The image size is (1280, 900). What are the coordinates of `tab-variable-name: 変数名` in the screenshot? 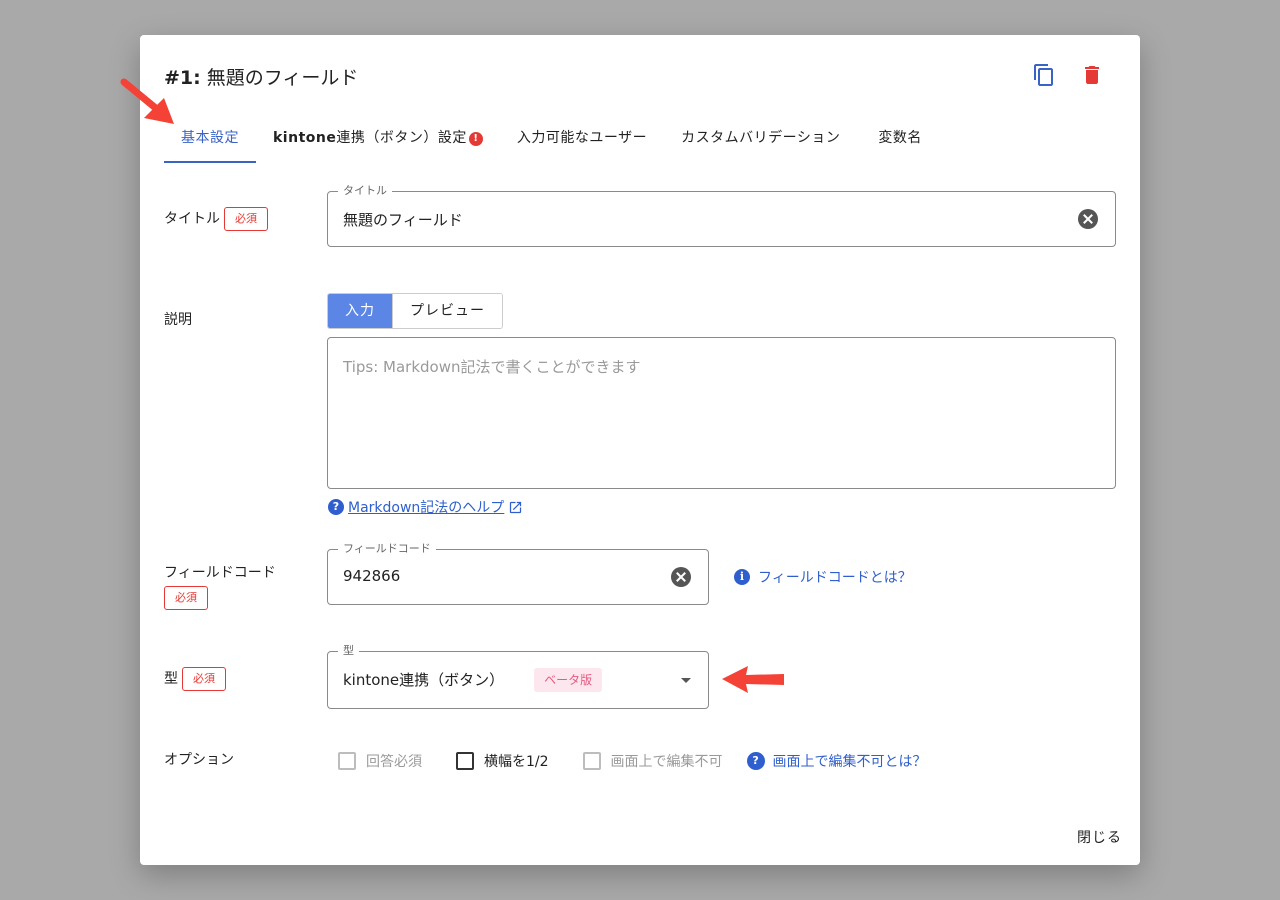 It's located at (900, 143).